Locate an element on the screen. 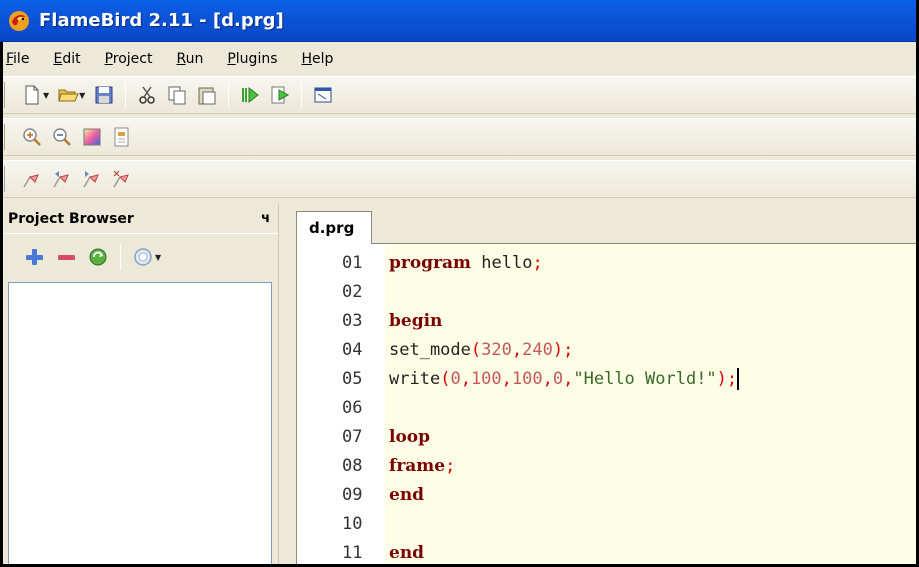  code-token: program is located at coordinates (430, 263).